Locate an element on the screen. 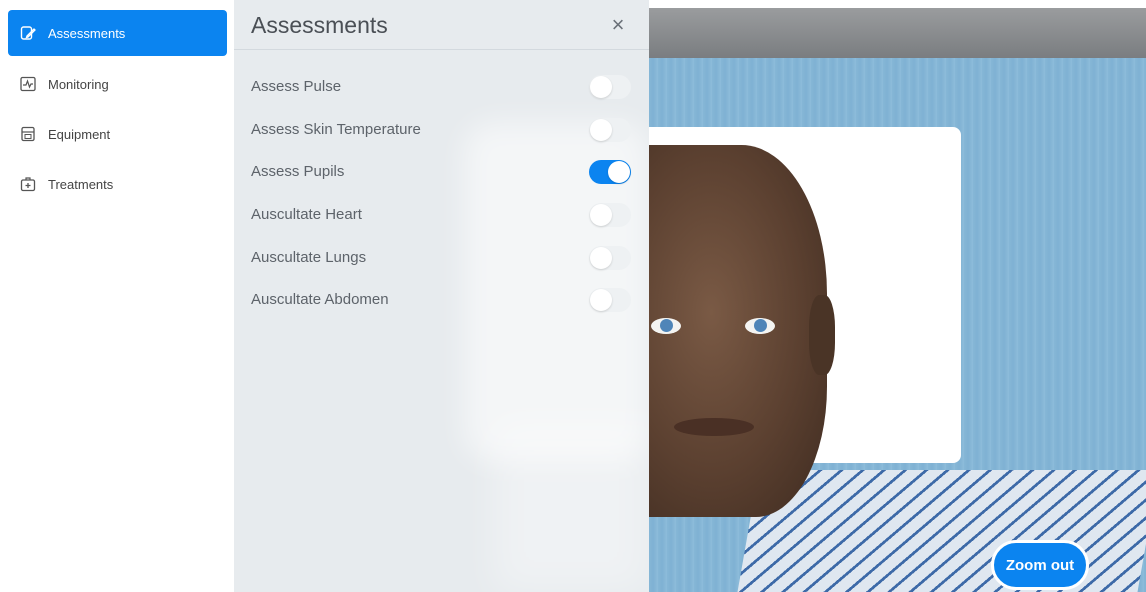 Image resolution: width=1146 pixels, height=592 pixels. auscultate-abdomen-toggle is located at coordinates (610, 300).